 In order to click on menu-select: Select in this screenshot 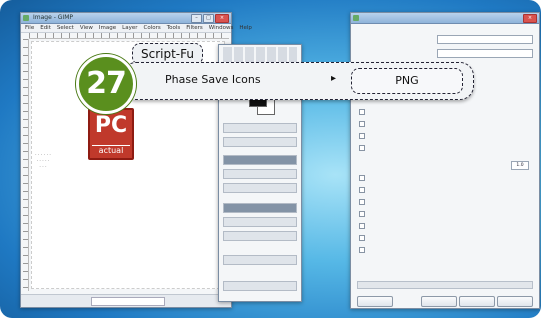, I will do `click(65, 28)`.